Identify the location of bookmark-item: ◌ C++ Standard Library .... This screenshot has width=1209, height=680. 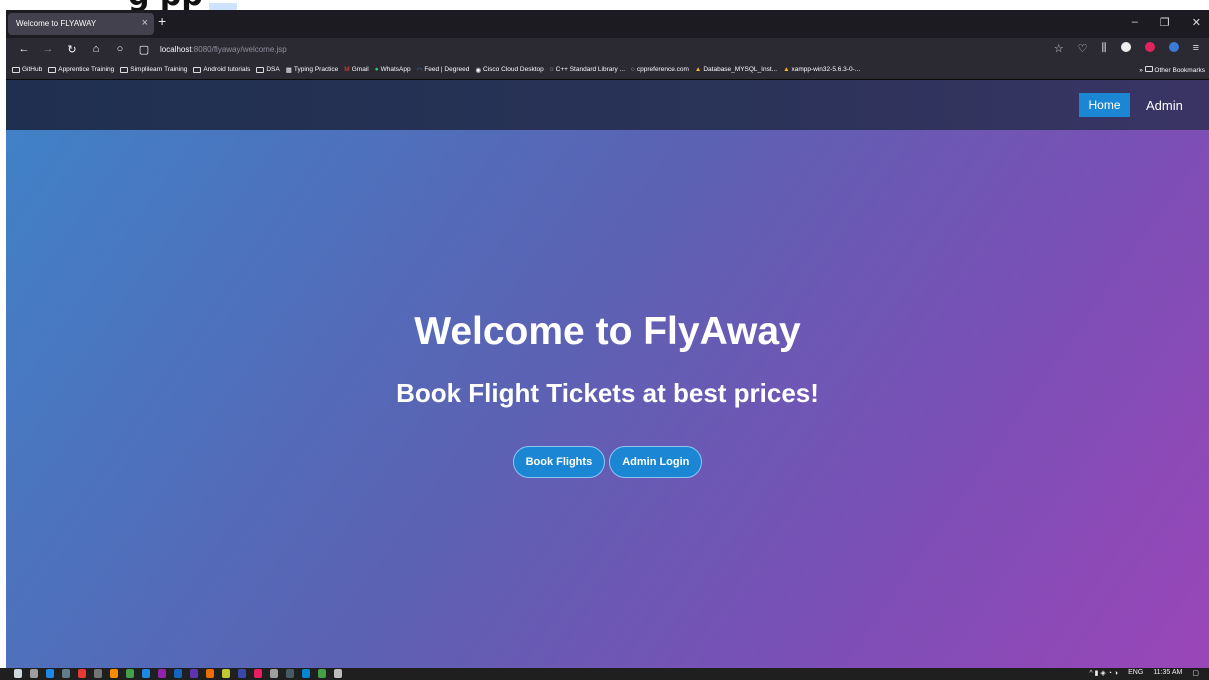
(587, 69).